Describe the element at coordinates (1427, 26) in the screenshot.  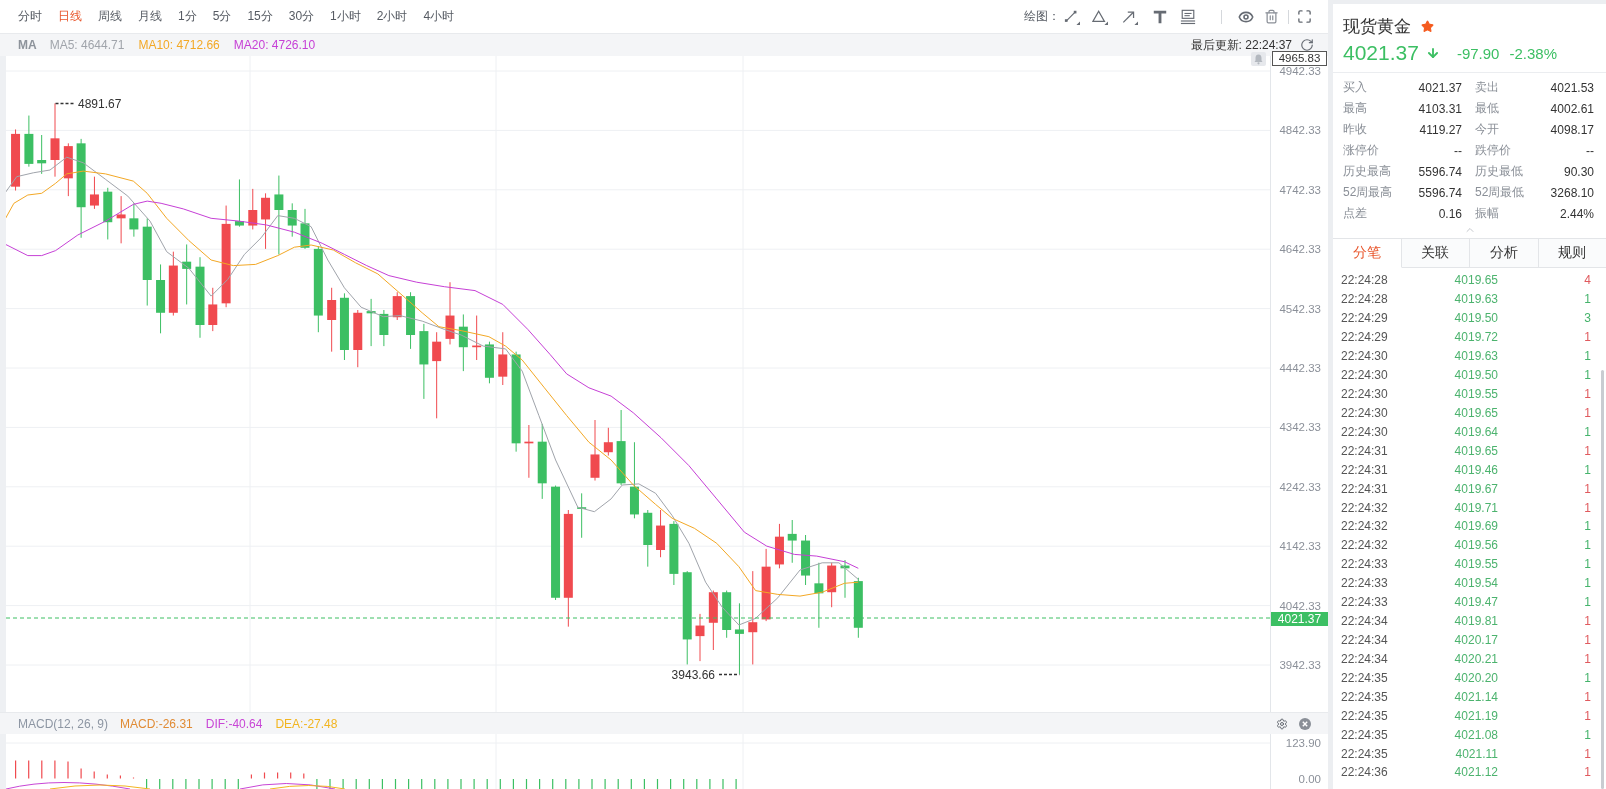
I see `star-icon` at that location.